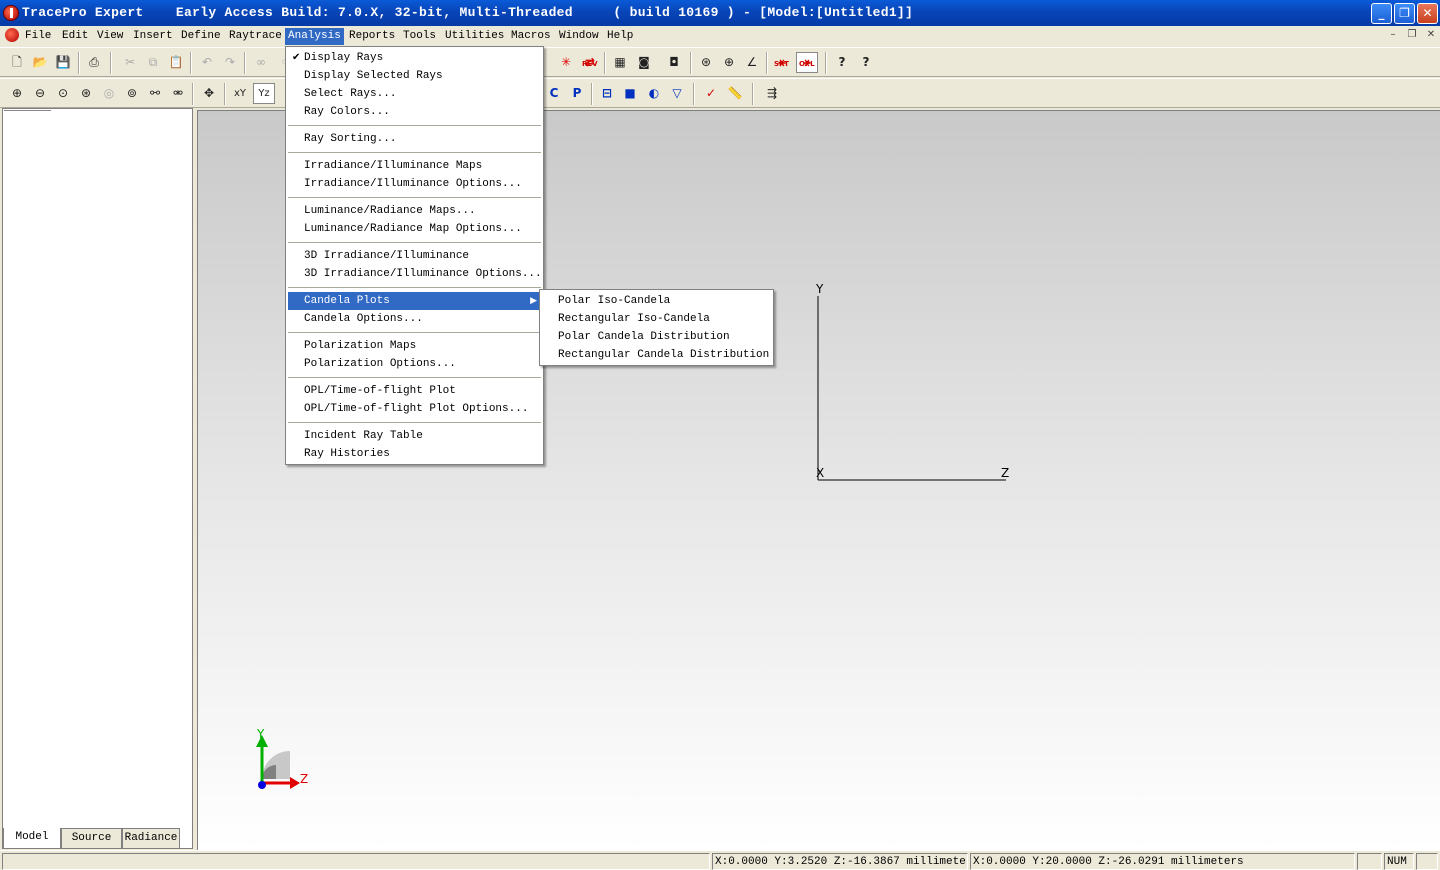 This screenshot has width=1440, height=870. What do you see at coordinates (261, 62) in the screenshot?
I see `boolean-icon: ∞` at bounding box center [261, 62].